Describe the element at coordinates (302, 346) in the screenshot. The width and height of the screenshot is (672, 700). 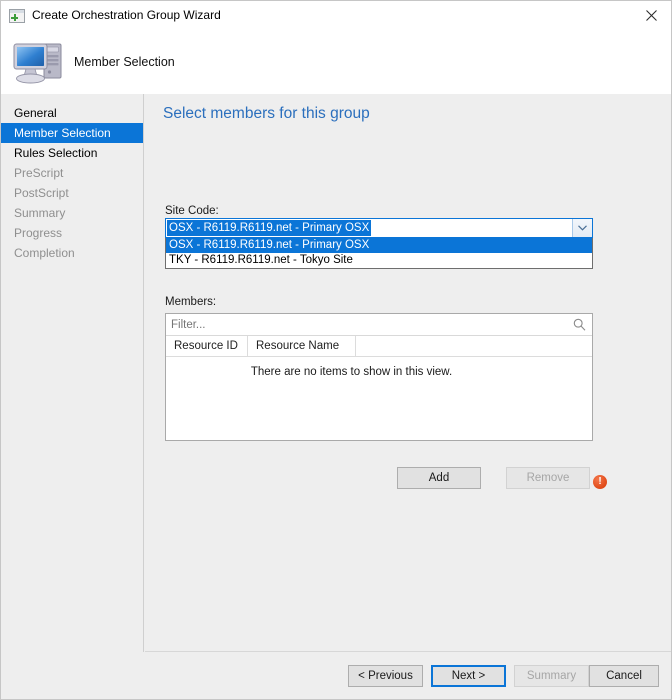
I see `column-header-resource-name: Resource Name` at that location.